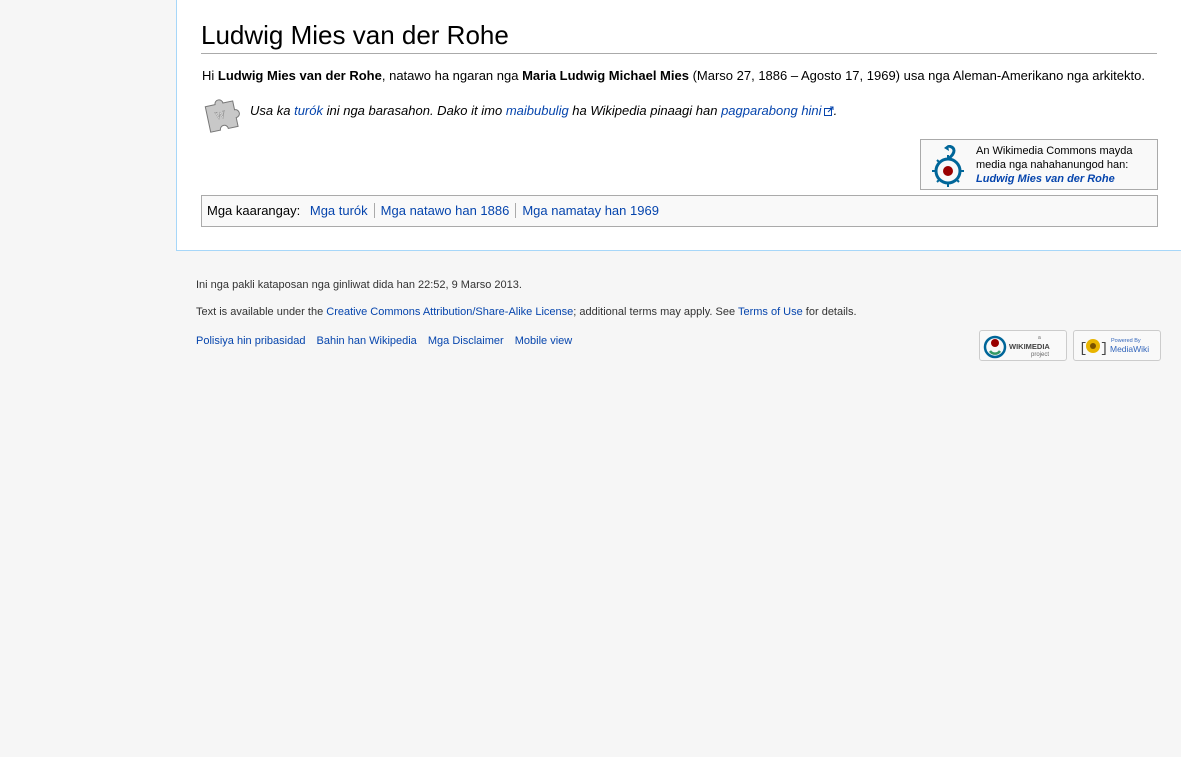 The width and height of the screenshot is (1181, 757). Describe the element at coordinates (645, 110) in the screenshot. I see `stub-text-3: ha Wikipedia pinaagi han` at that location.